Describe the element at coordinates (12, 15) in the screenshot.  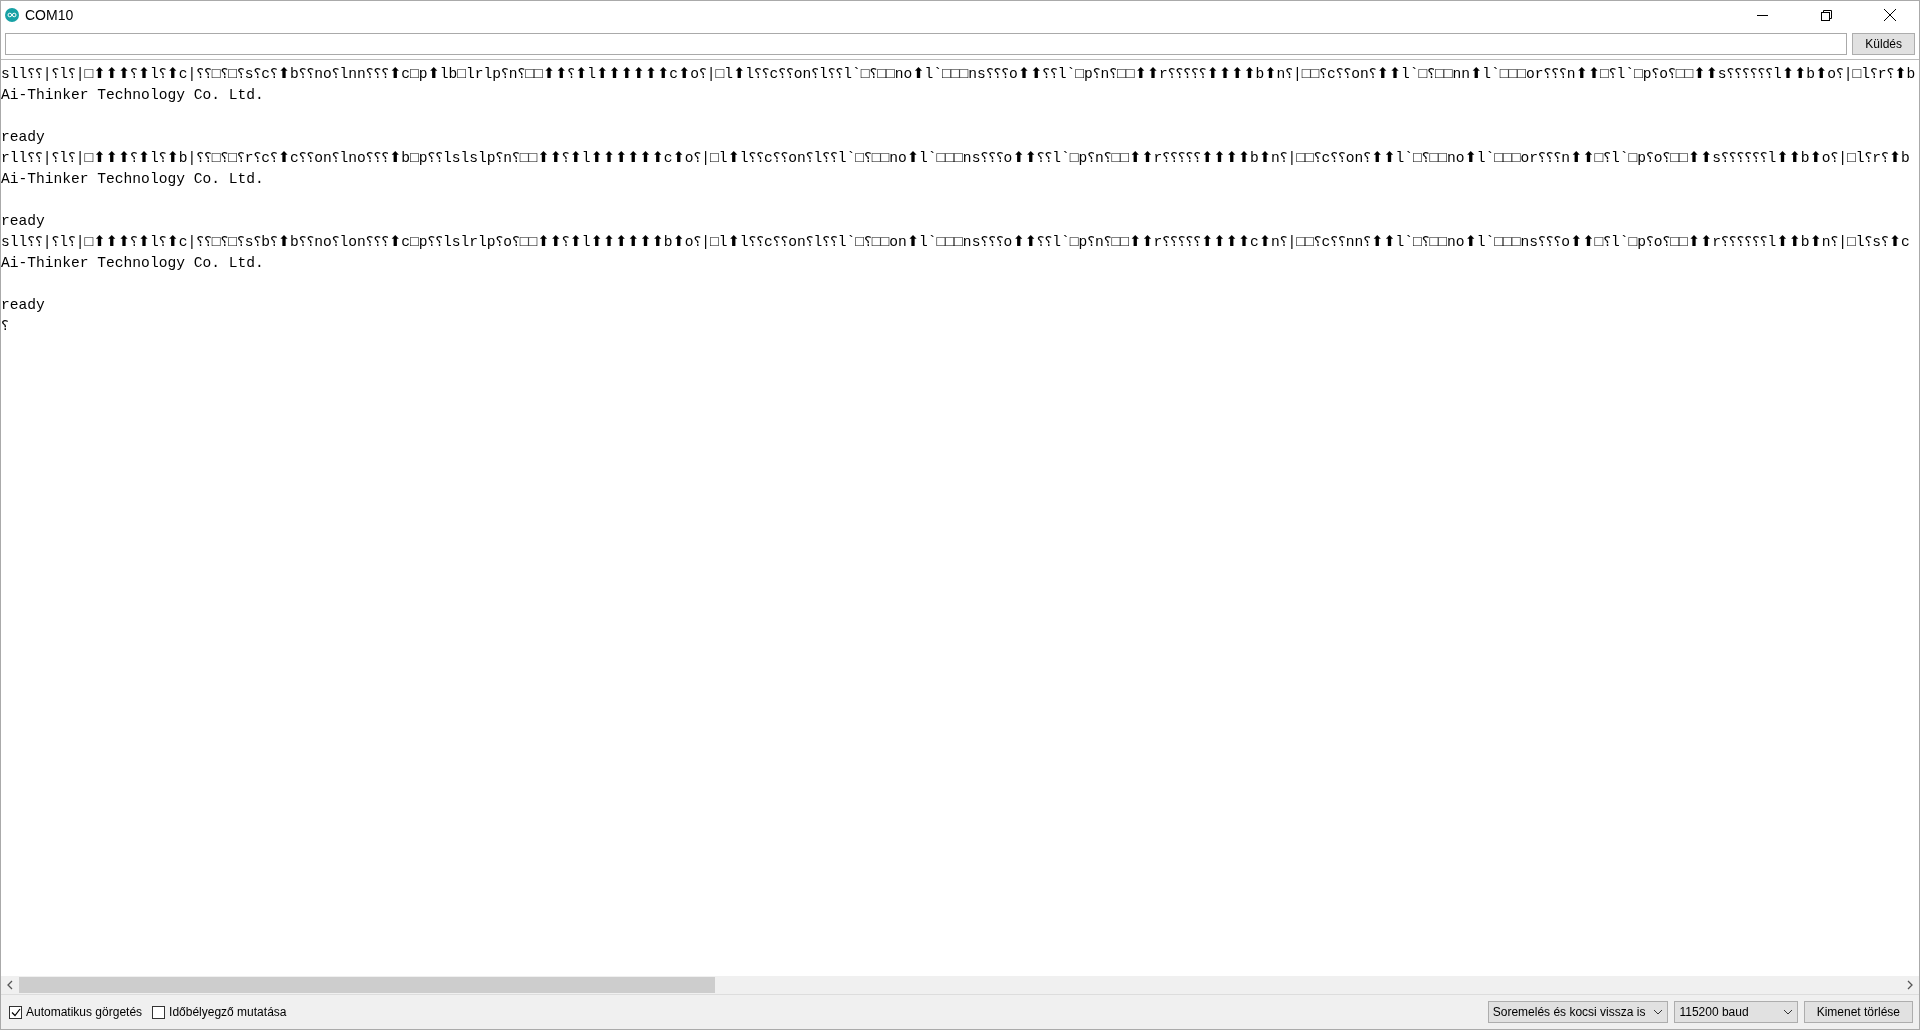
I see `app-logo-icon` at that location.